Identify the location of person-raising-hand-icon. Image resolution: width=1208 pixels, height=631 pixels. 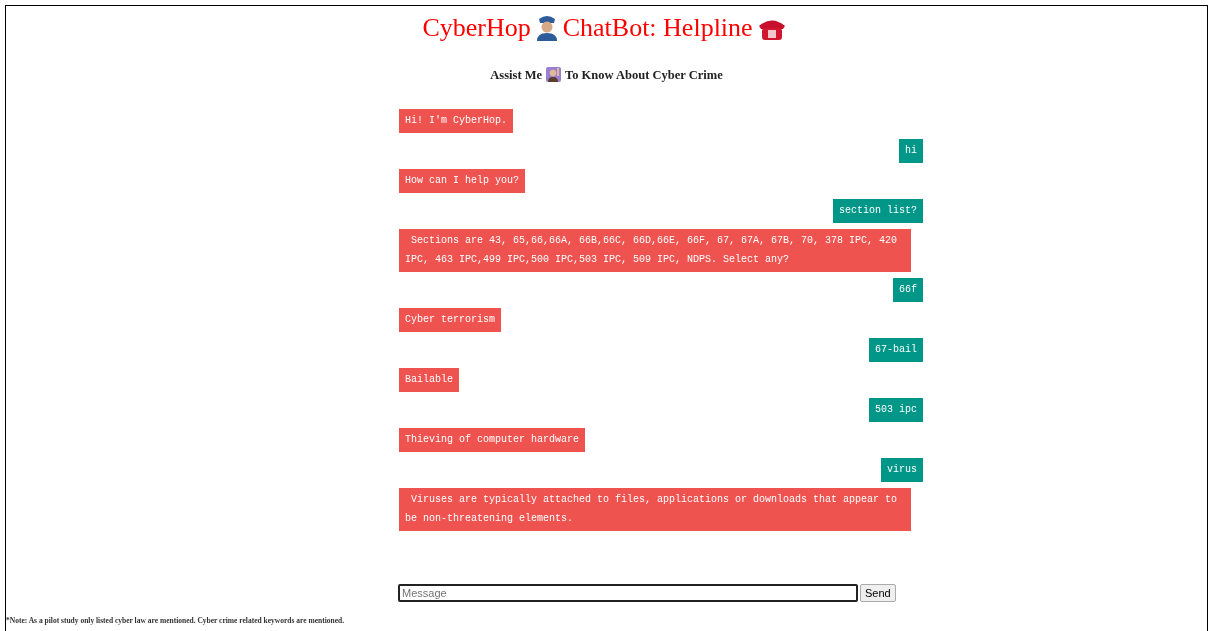
(554, 74).